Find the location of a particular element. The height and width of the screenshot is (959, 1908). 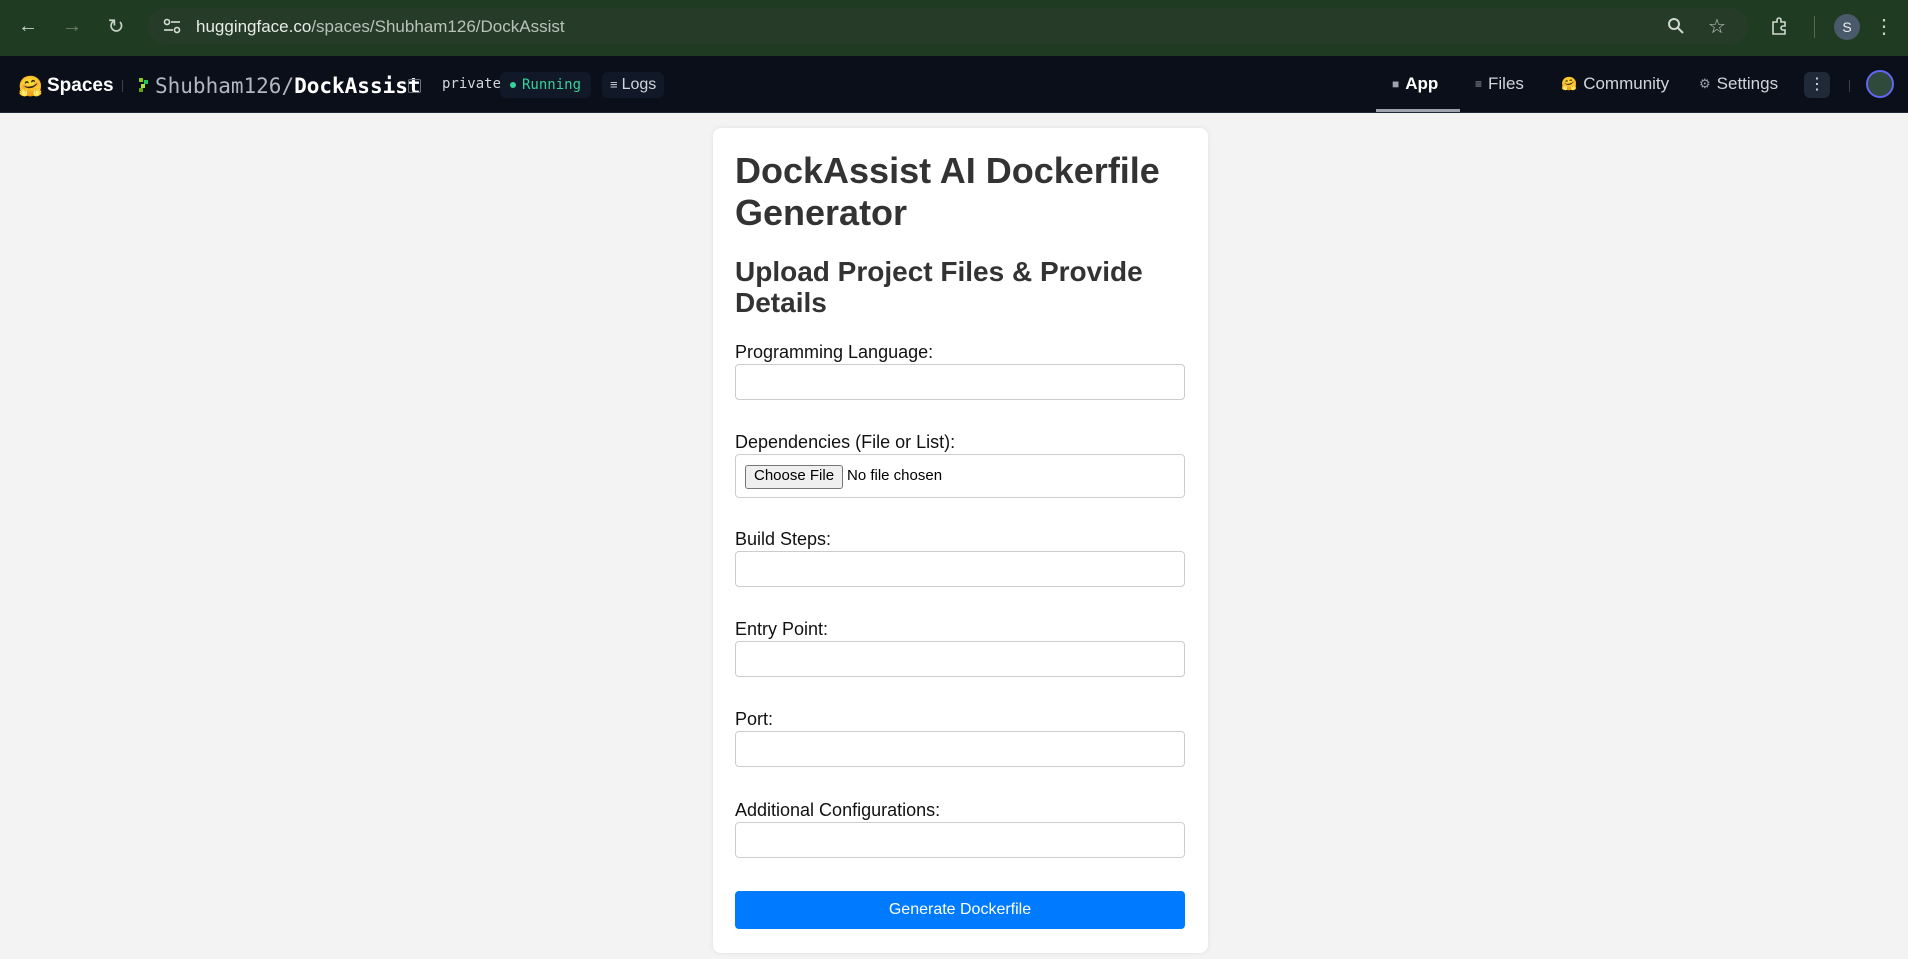

site-info-icon is located at coordinates (172, 26).